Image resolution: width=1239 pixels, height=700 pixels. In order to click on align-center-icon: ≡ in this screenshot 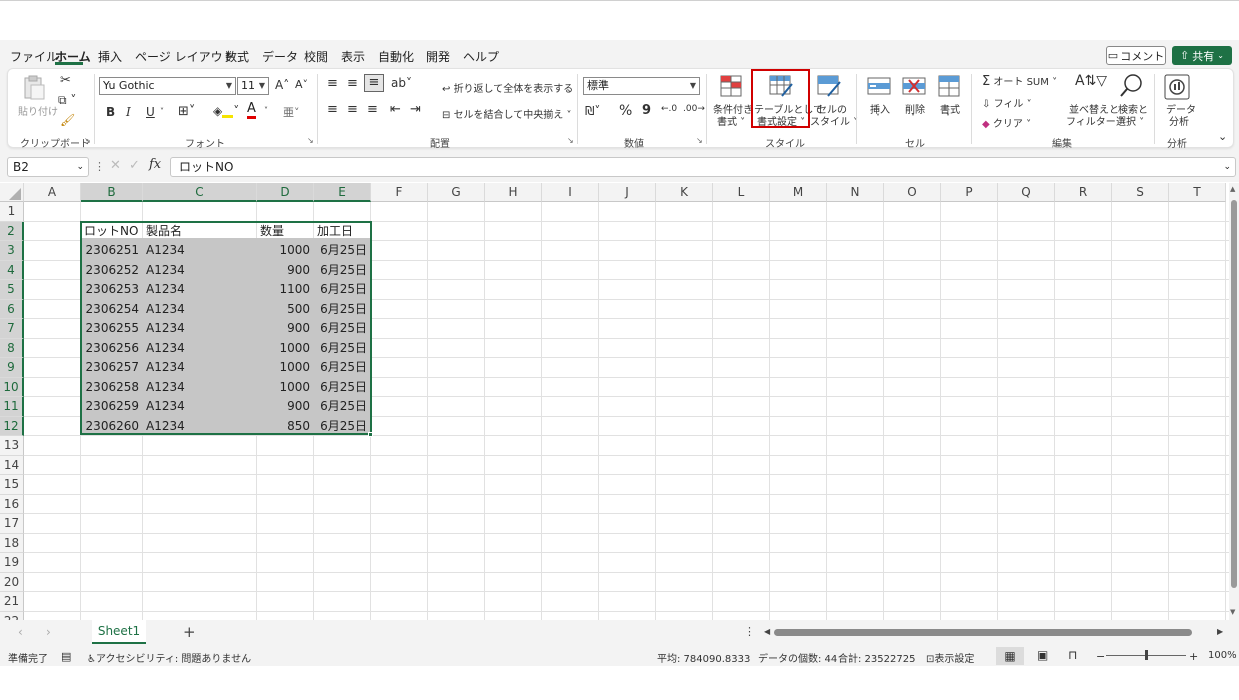, I will do `click(352, 109)`.